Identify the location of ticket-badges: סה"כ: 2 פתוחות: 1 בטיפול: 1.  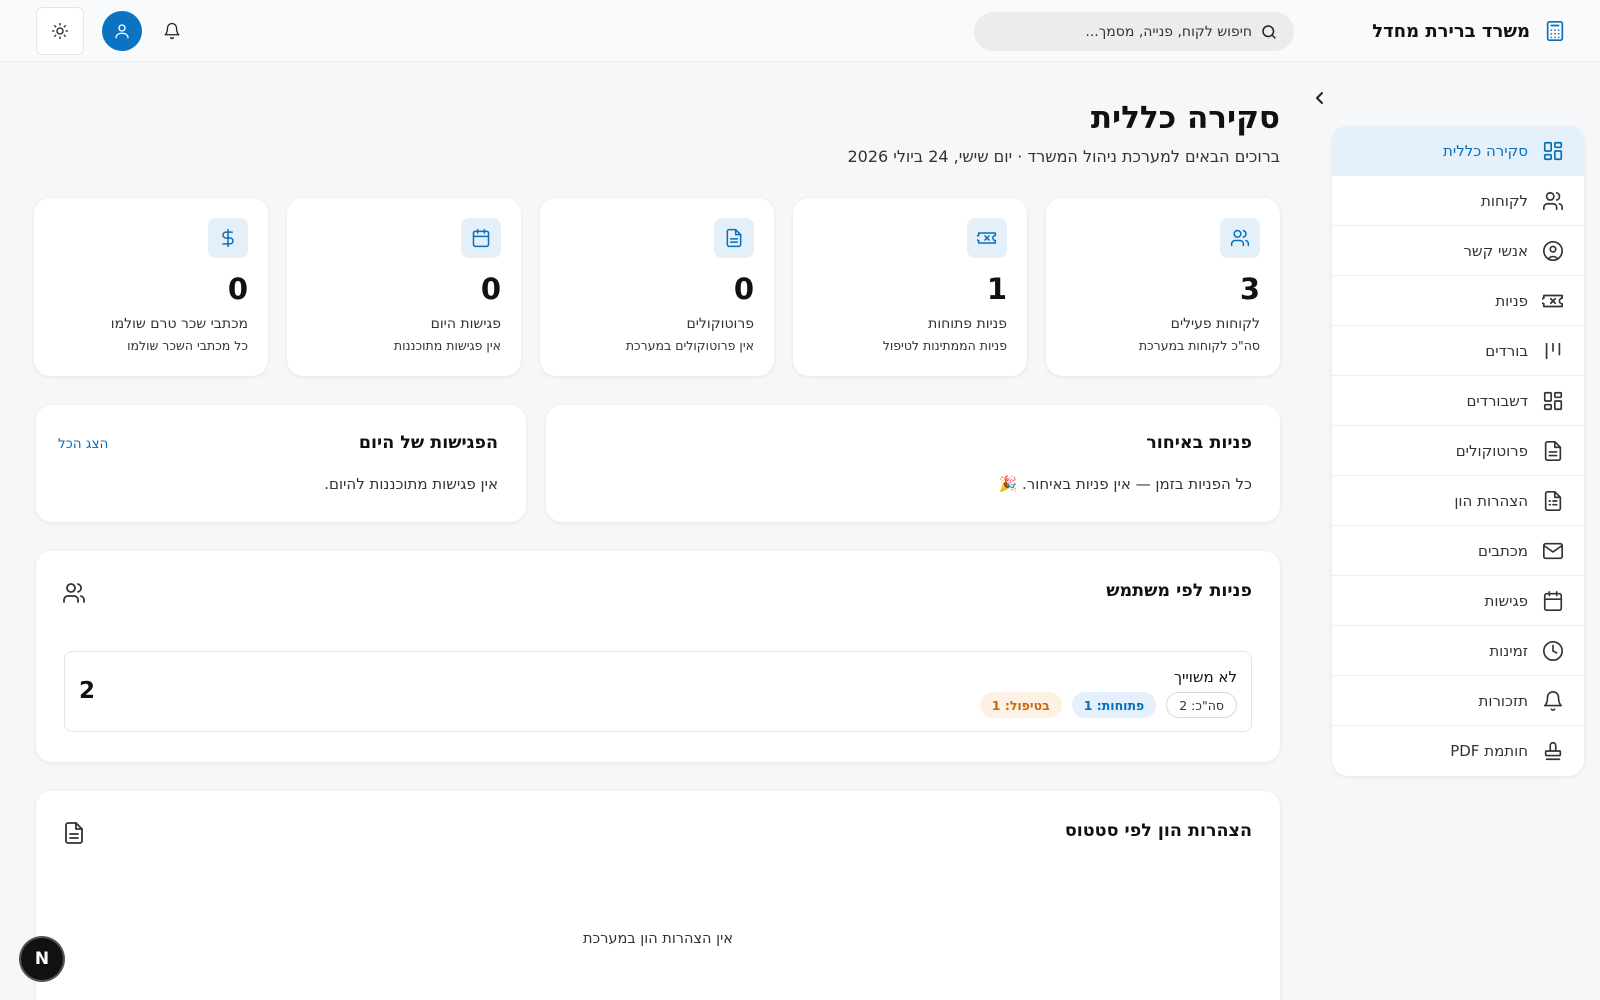
(1108, 705).